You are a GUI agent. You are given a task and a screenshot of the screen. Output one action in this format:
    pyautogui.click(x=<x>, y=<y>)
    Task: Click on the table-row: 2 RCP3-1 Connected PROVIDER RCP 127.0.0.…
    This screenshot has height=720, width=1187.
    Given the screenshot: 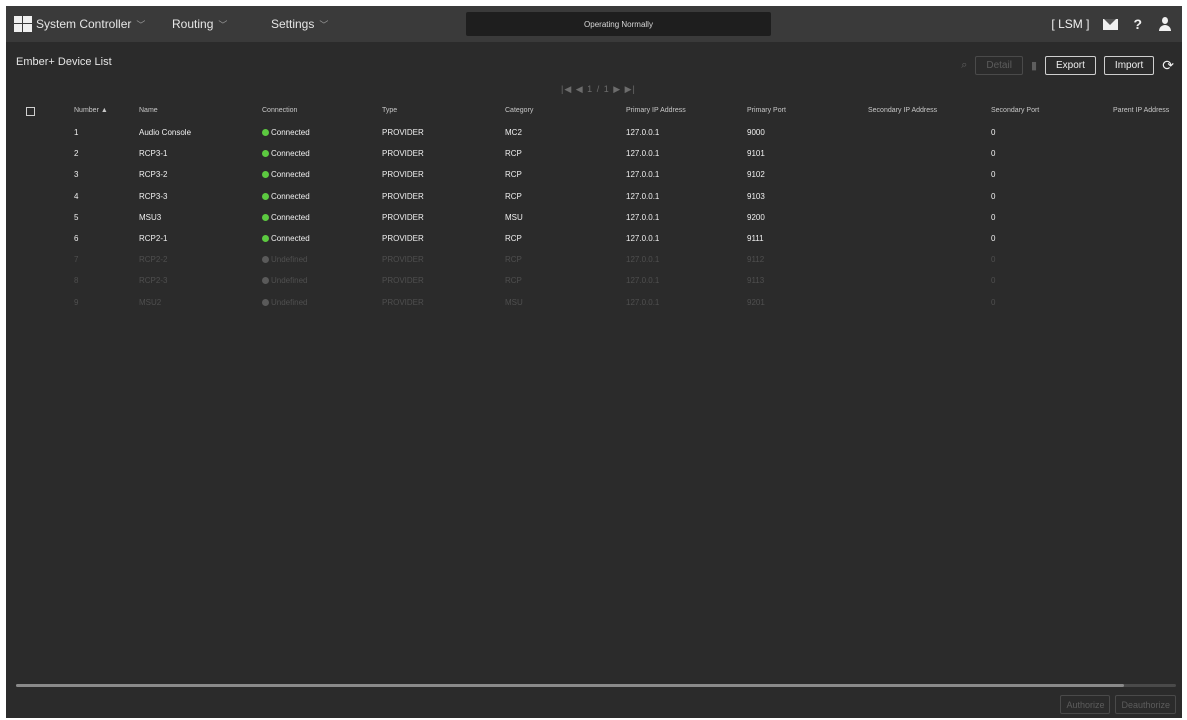 What is the action you would take?
    pyautogui.click(x=594, y=153)
    